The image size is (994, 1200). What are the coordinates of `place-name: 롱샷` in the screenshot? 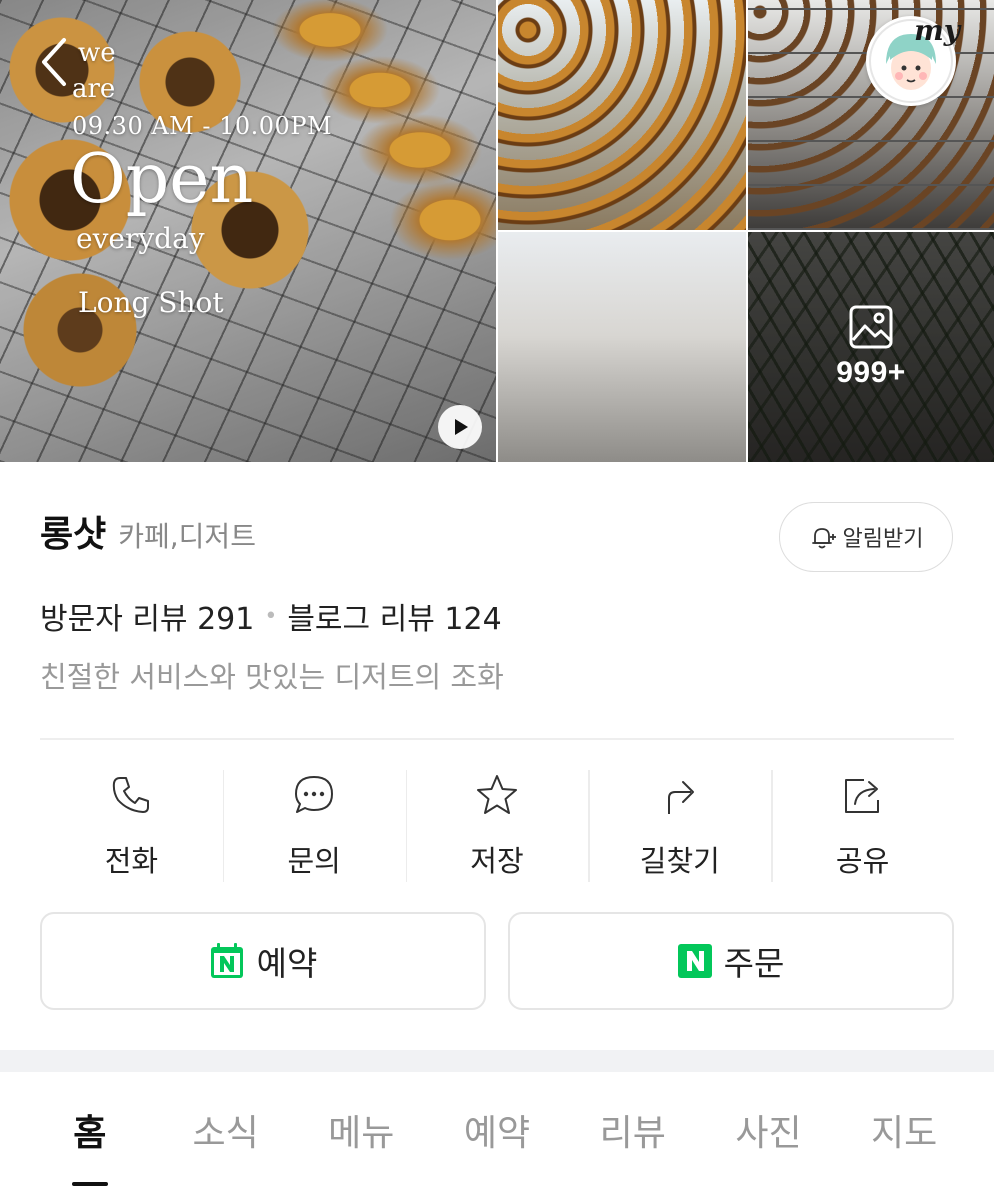 It's located at (73, 534).